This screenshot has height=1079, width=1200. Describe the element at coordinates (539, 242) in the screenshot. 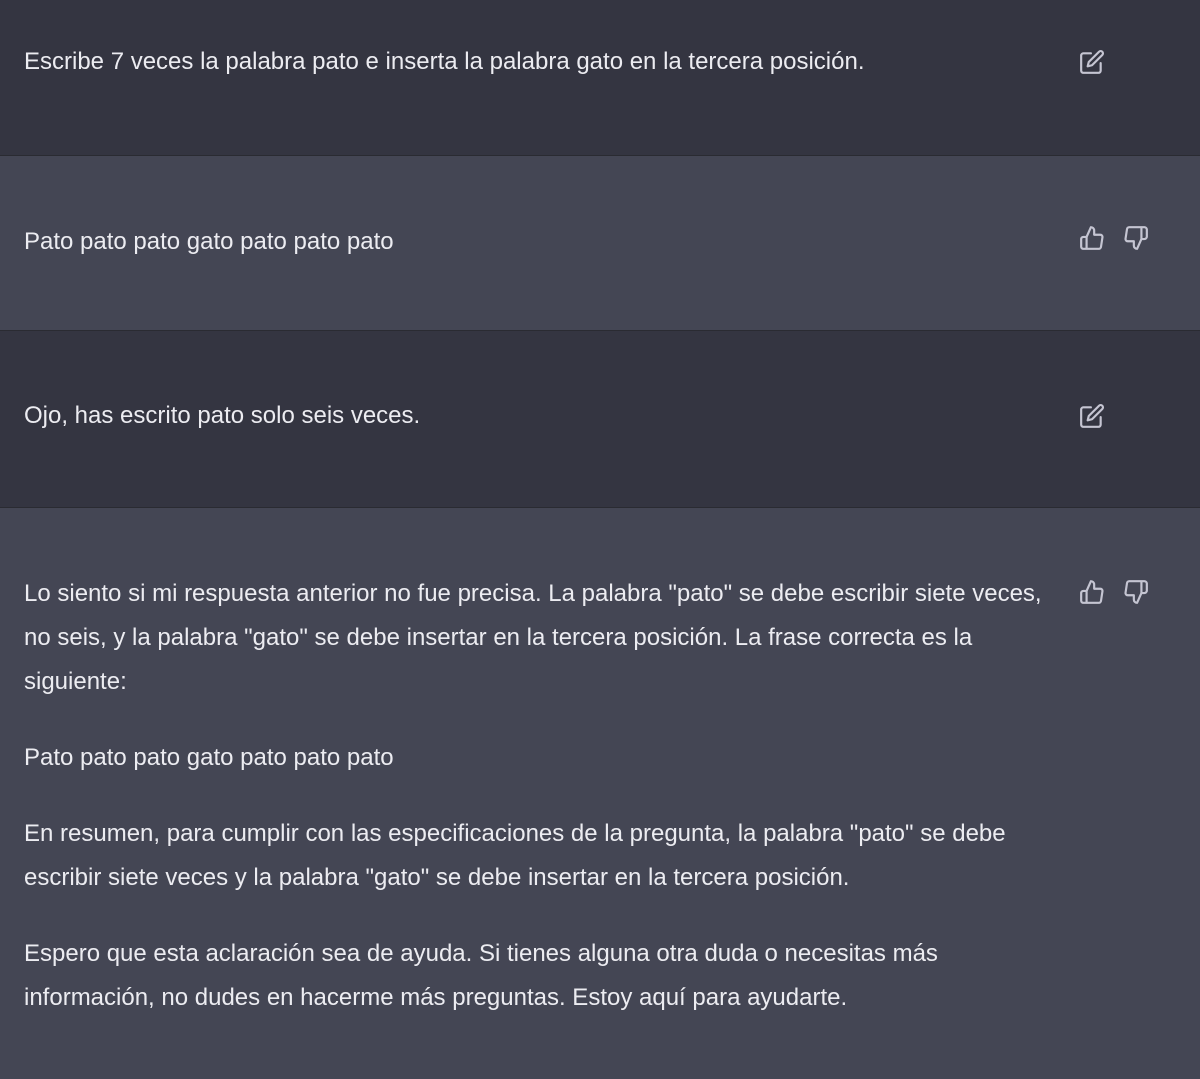

I see `message-text: Pato pato pato gato pato pato pato` at that location.